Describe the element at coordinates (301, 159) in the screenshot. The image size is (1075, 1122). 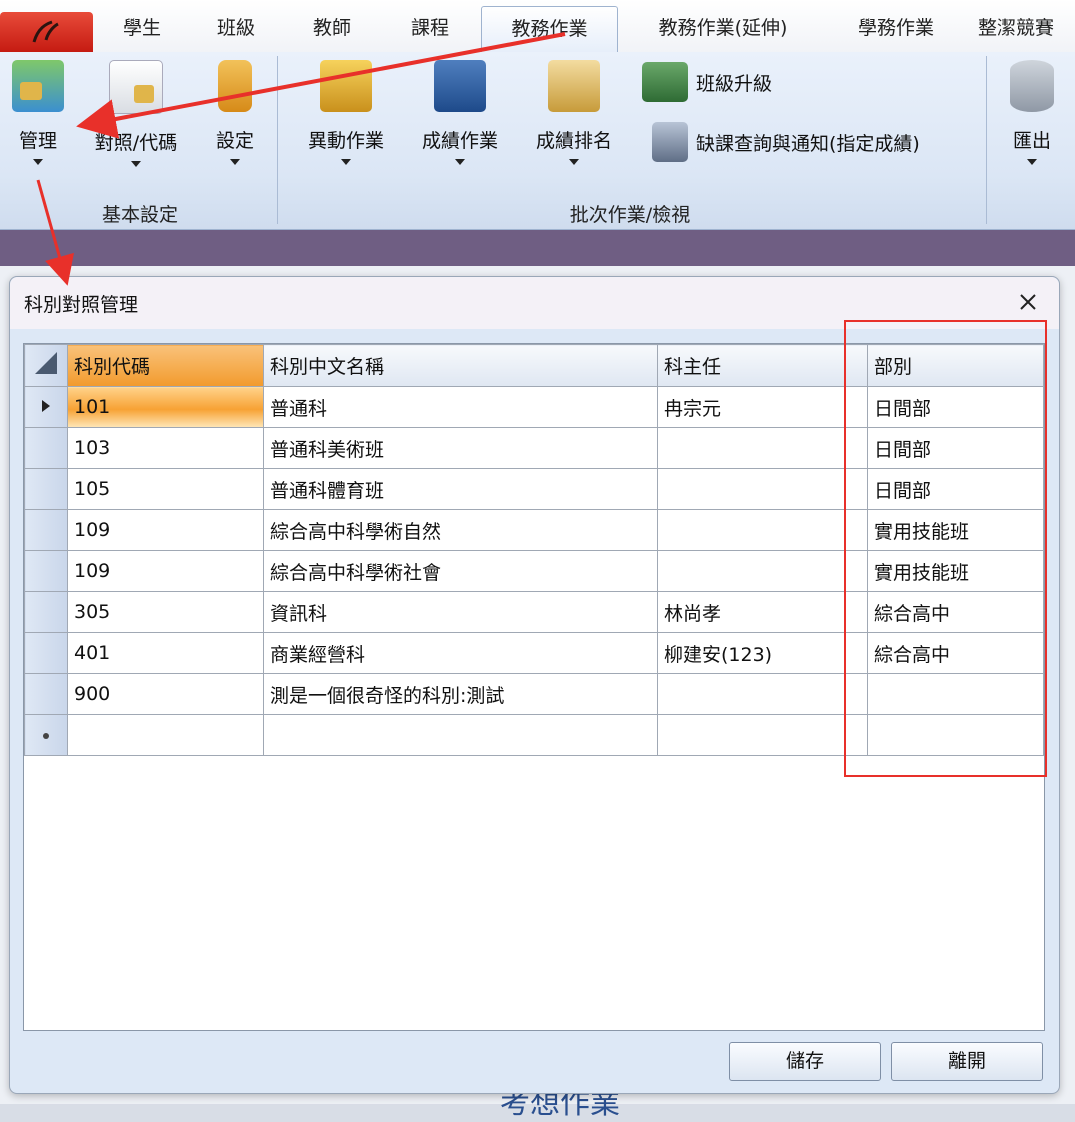
I see `annotation-arrows` at that location.